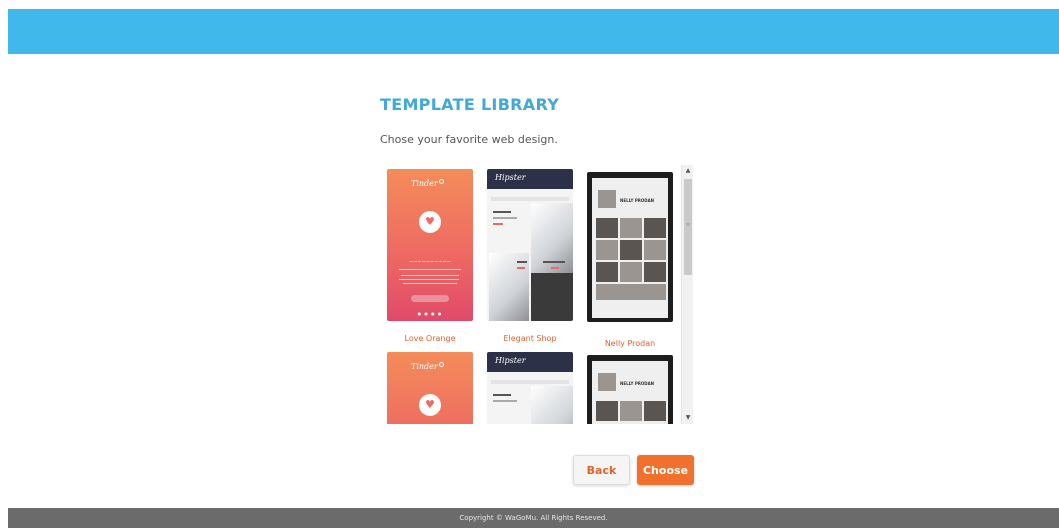  Describe the element at coordinates (469, 139) in the screenshot. I see `page-subtitle: Chose your favorite web design.` at that location.